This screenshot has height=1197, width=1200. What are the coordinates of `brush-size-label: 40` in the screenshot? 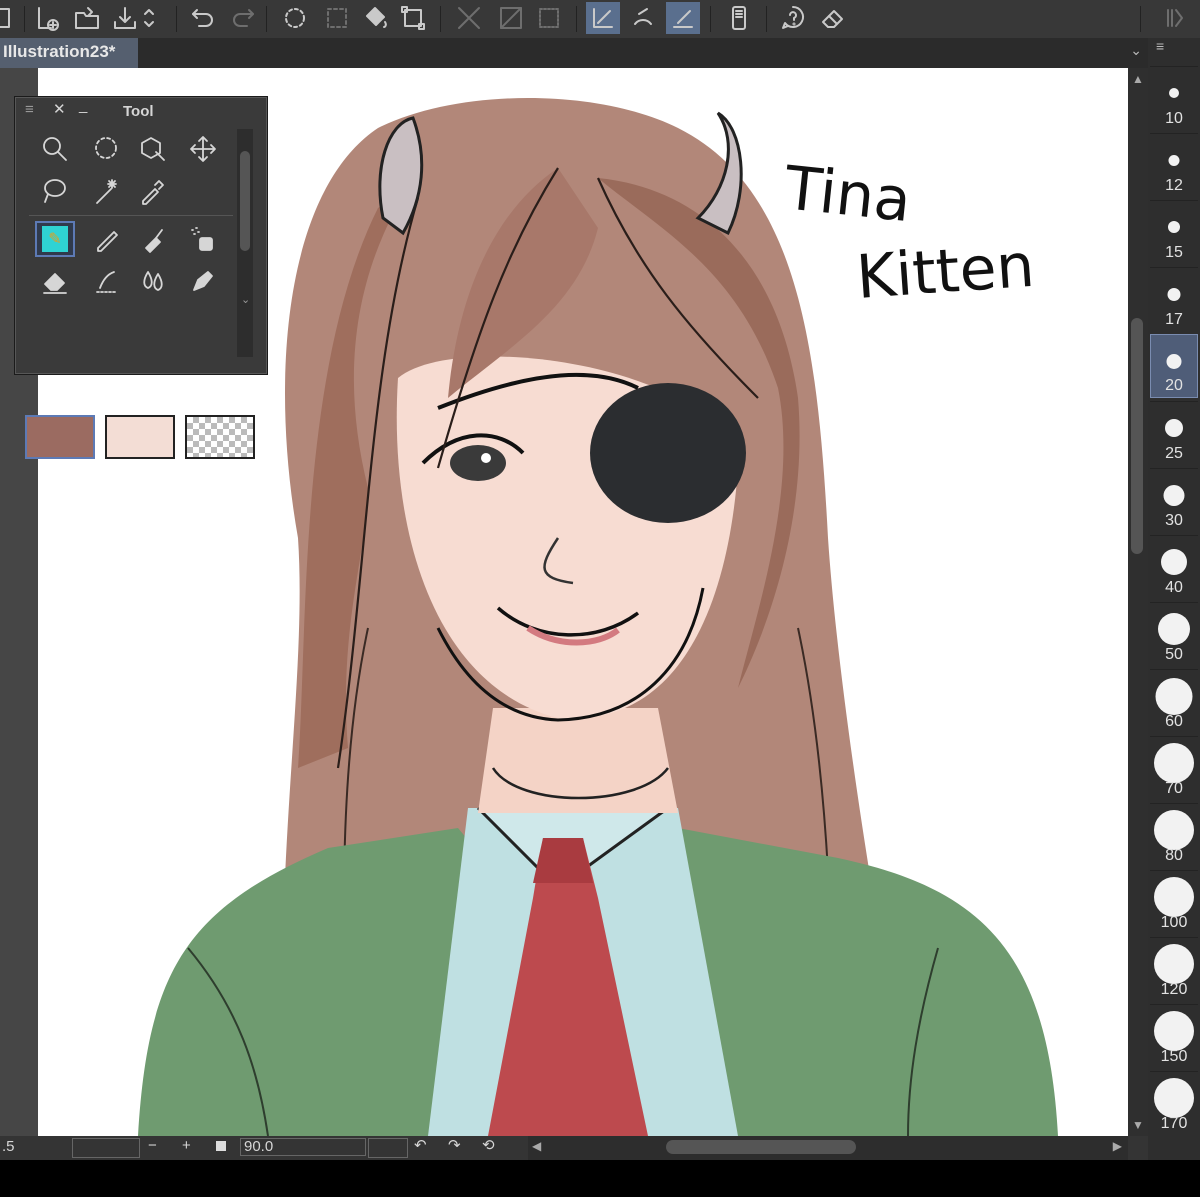 It's located at (1174, 587).